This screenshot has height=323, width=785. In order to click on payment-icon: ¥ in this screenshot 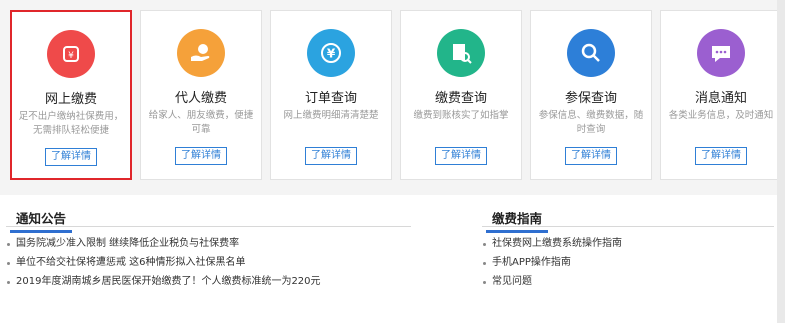, I will do `click(71, 54)`.